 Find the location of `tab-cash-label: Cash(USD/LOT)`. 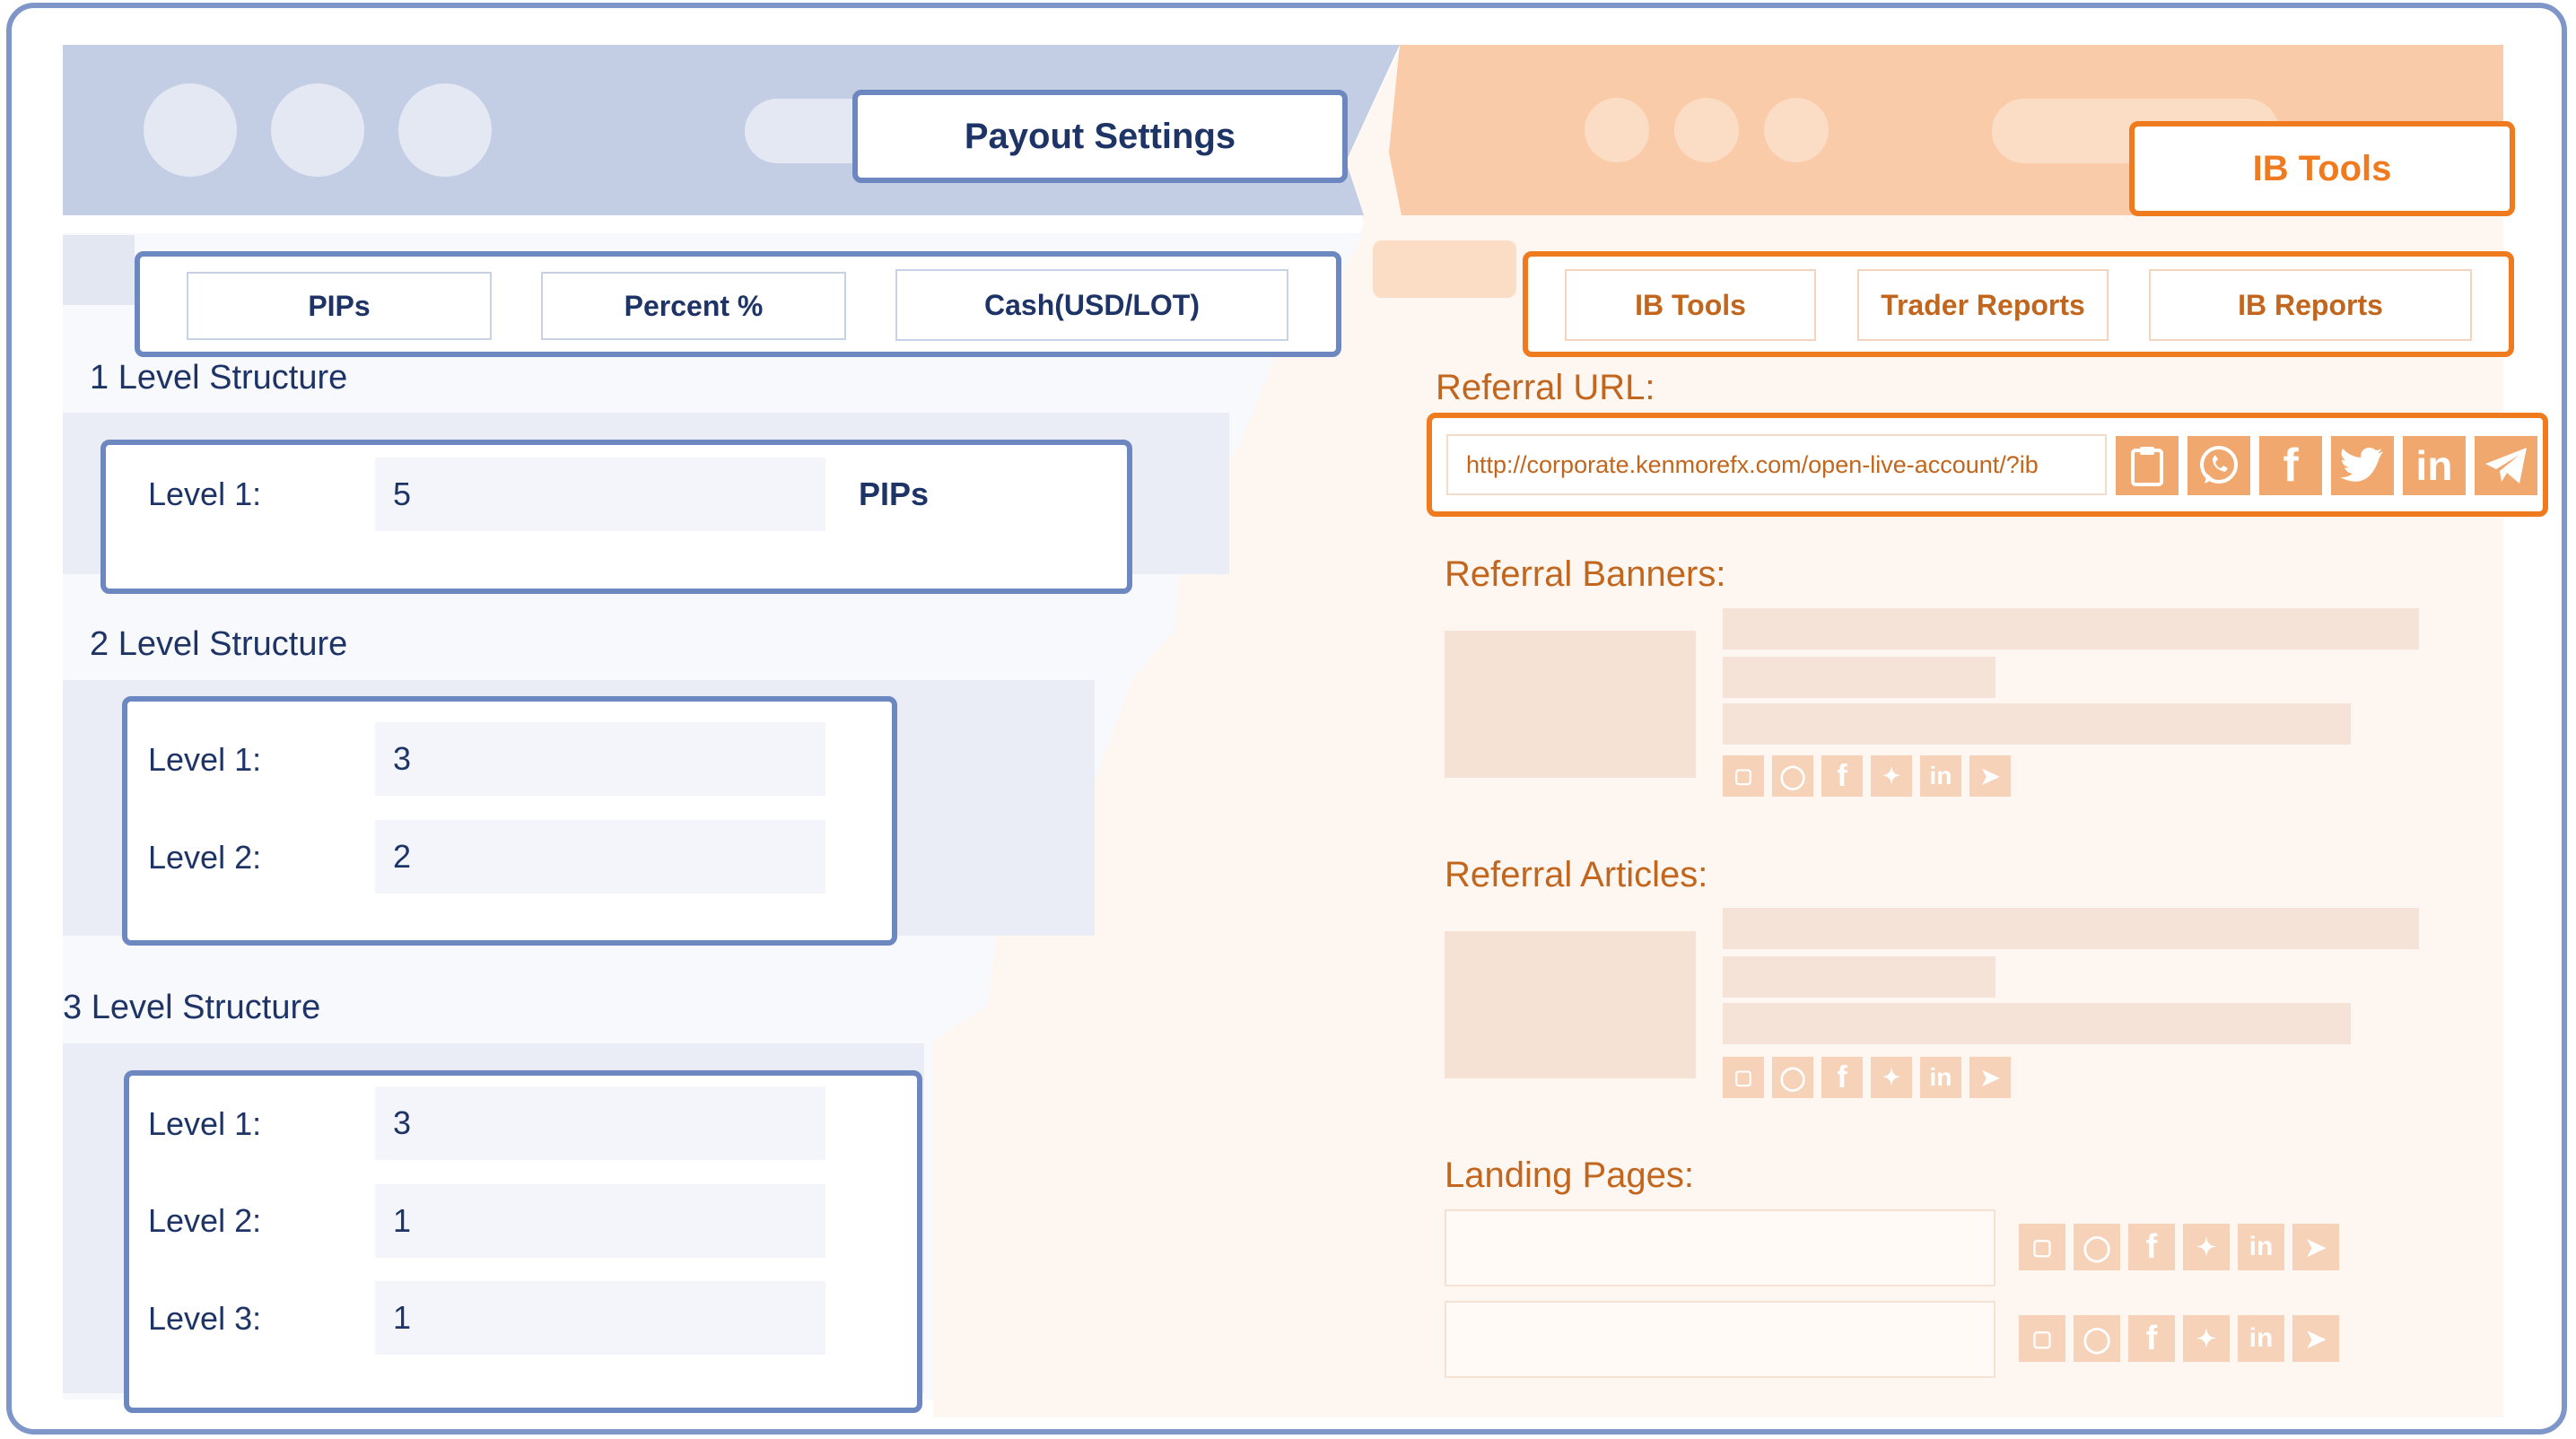

tab-cash-label: Cash(USD/LOT) is located at coordinates (1092, 304).